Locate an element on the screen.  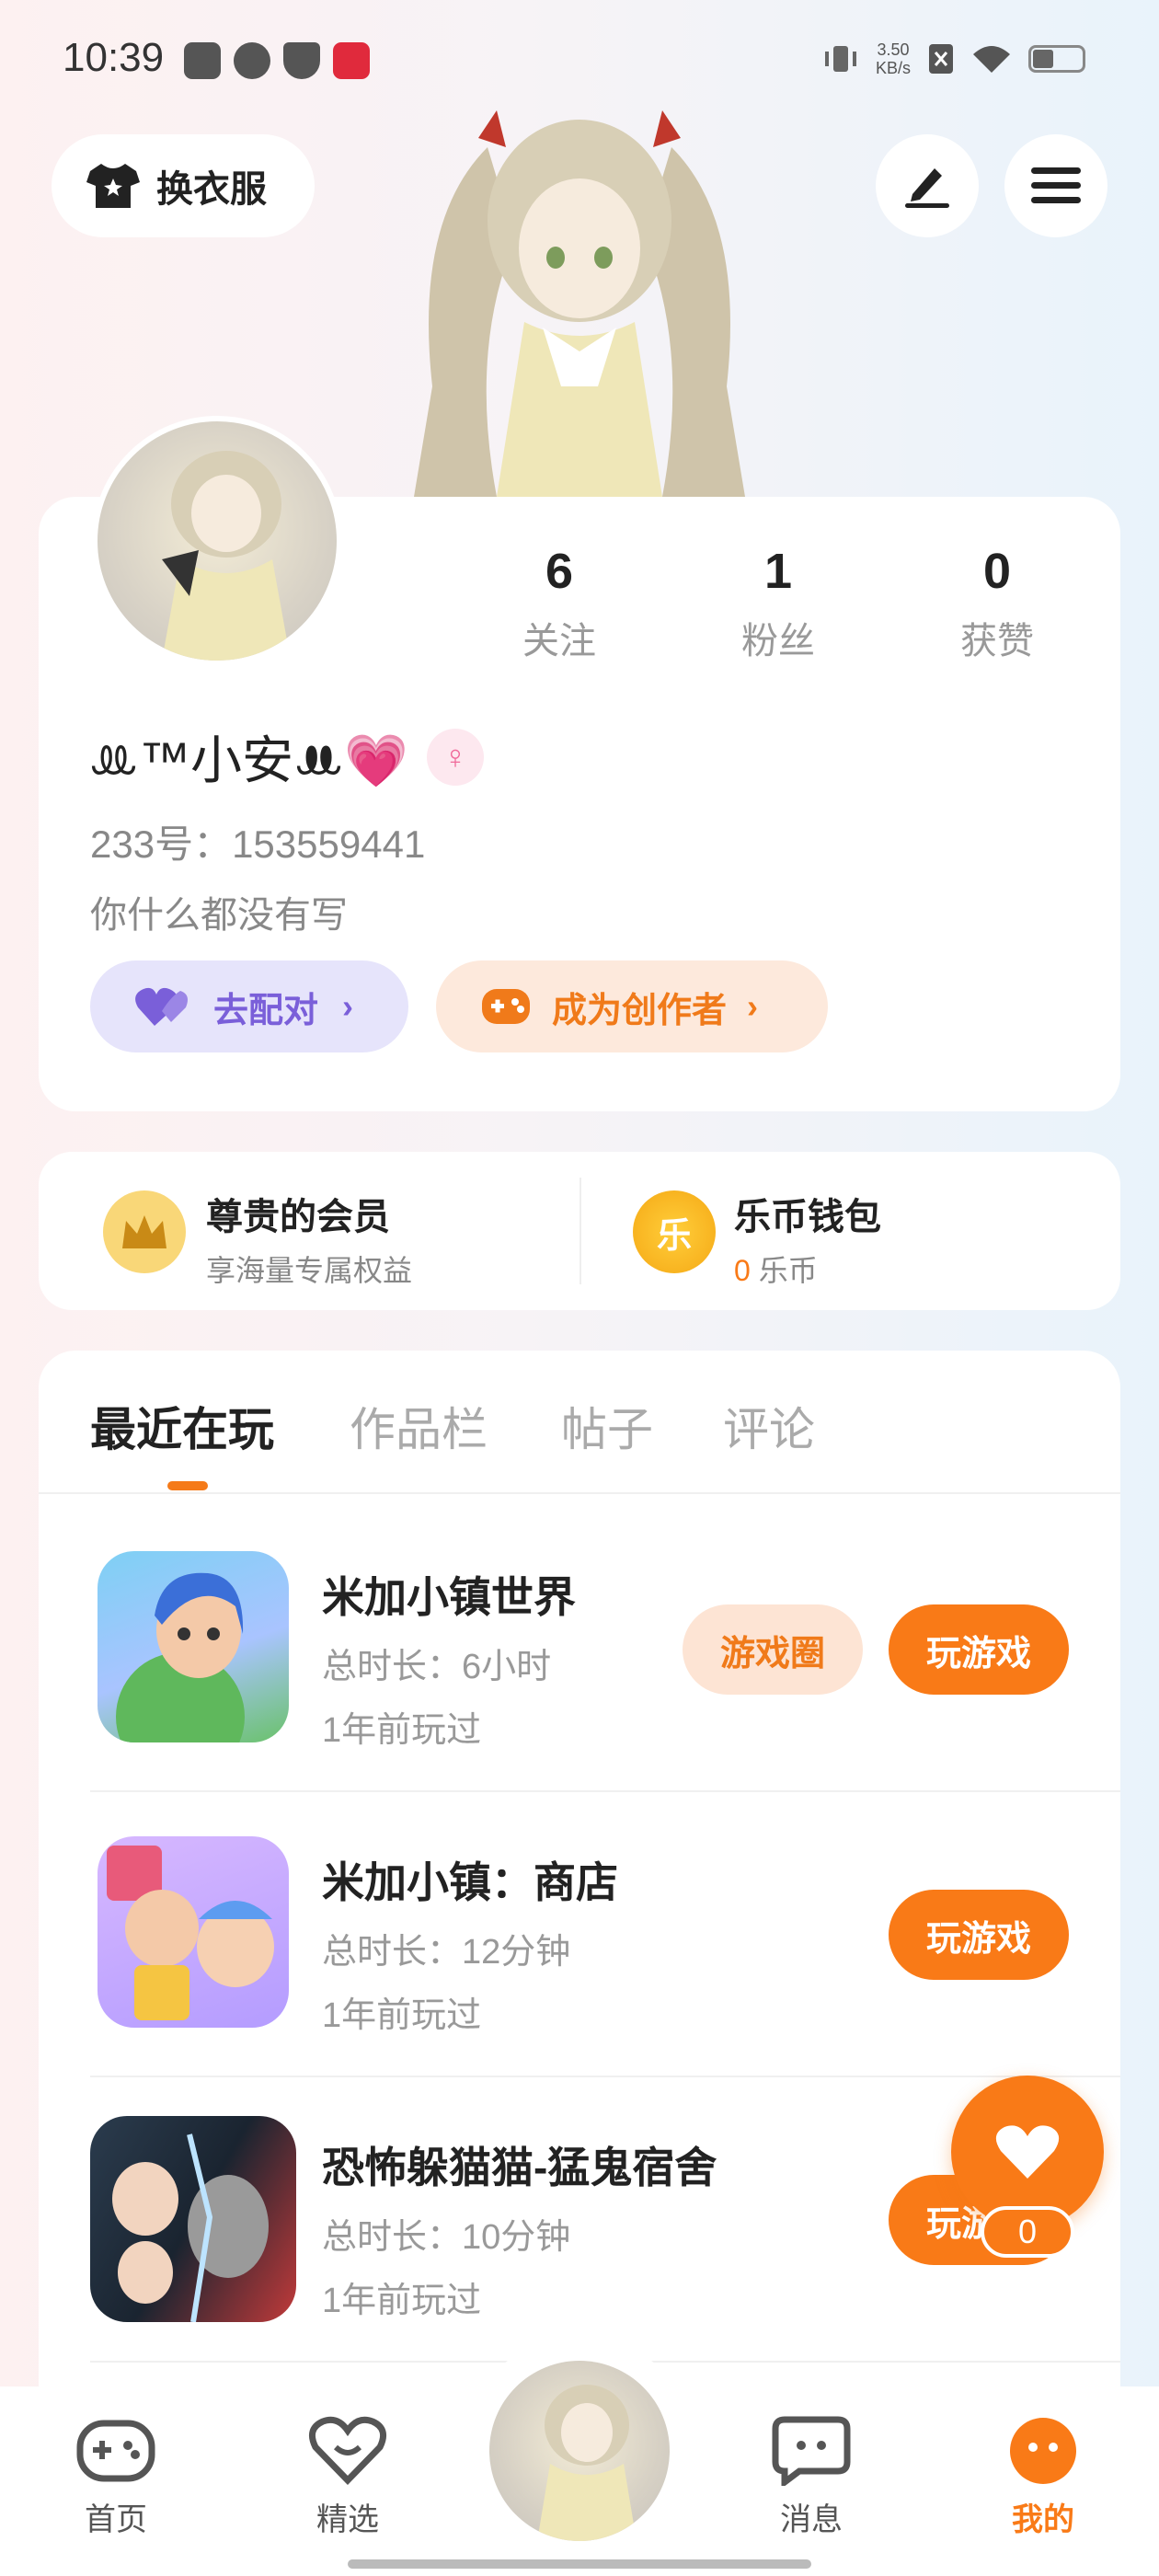
pair-button: 去配对 › is located at coordinates (249, 1006).